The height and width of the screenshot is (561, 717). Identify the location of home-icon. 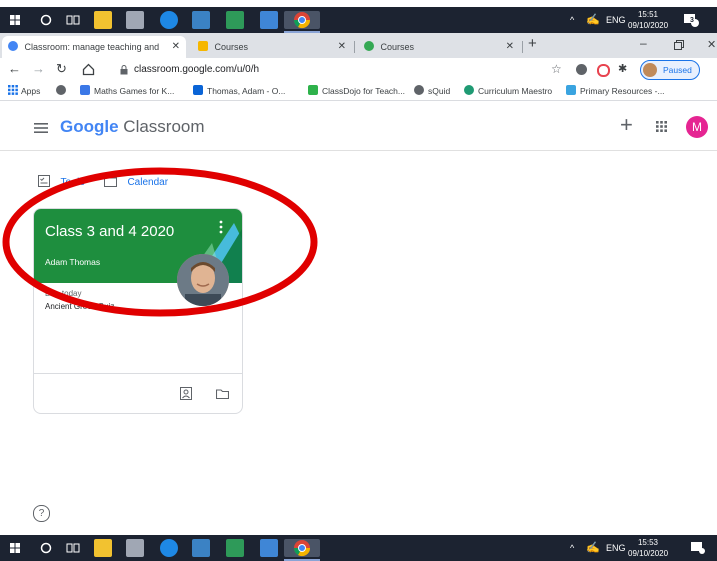
(88, 69).